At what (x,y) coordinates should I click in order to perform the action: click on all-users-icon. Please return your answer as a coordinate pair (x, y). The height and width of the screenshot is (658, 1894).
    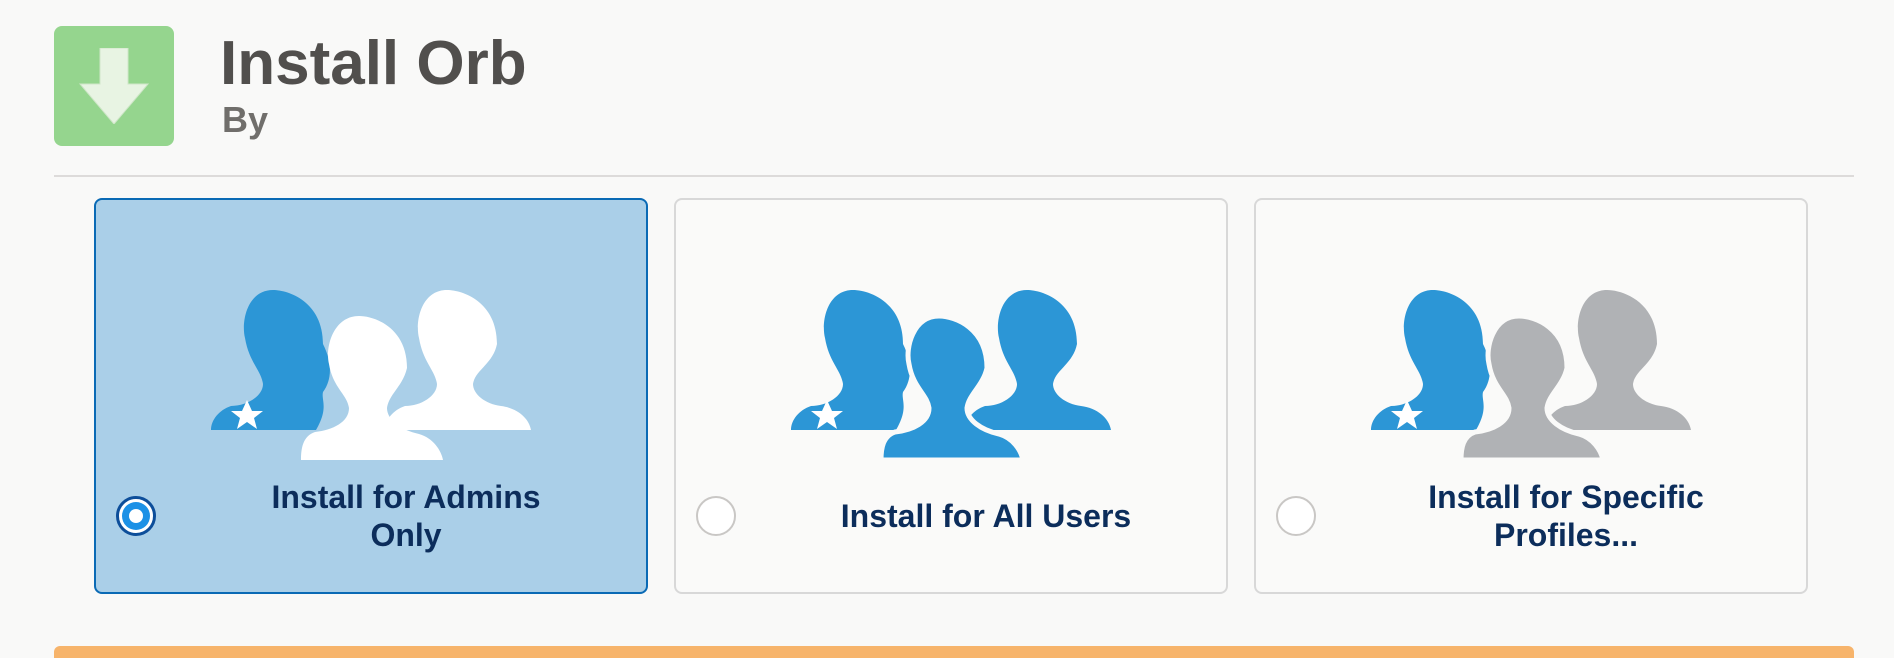
    Looking at the image, I should click on (951, 375).